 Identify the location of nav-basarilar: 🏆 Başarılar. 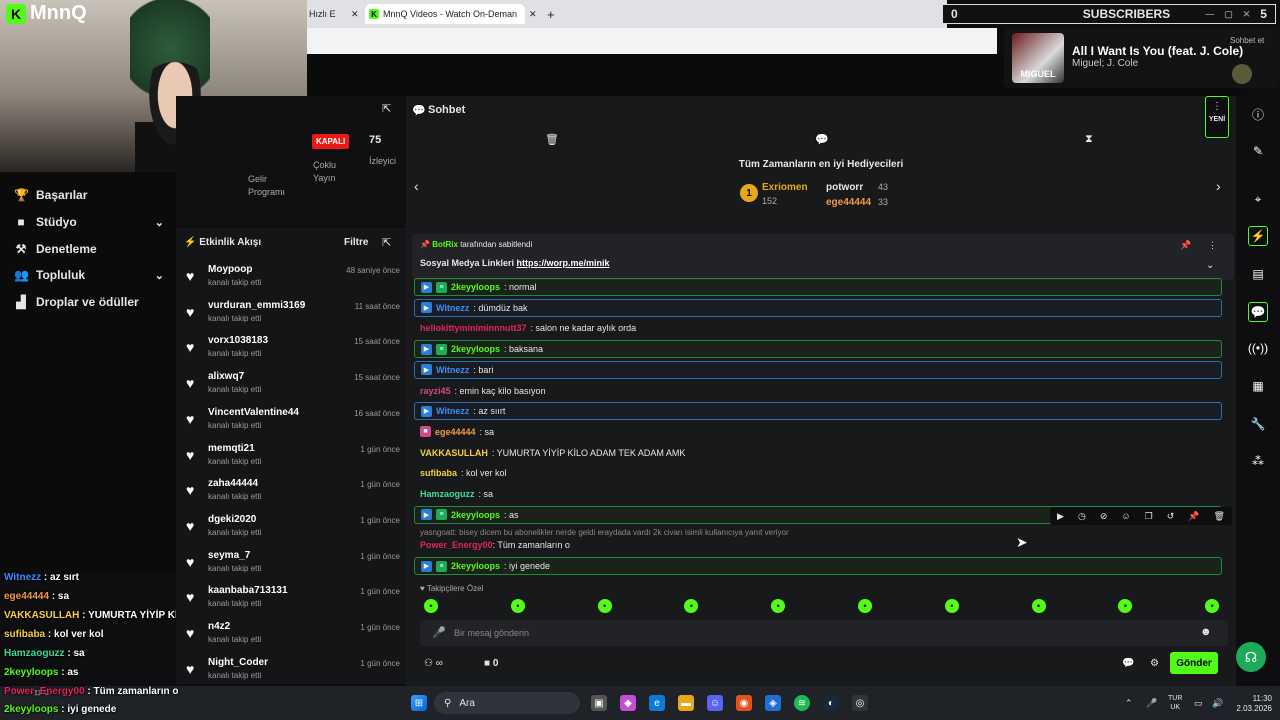
(89, 195).